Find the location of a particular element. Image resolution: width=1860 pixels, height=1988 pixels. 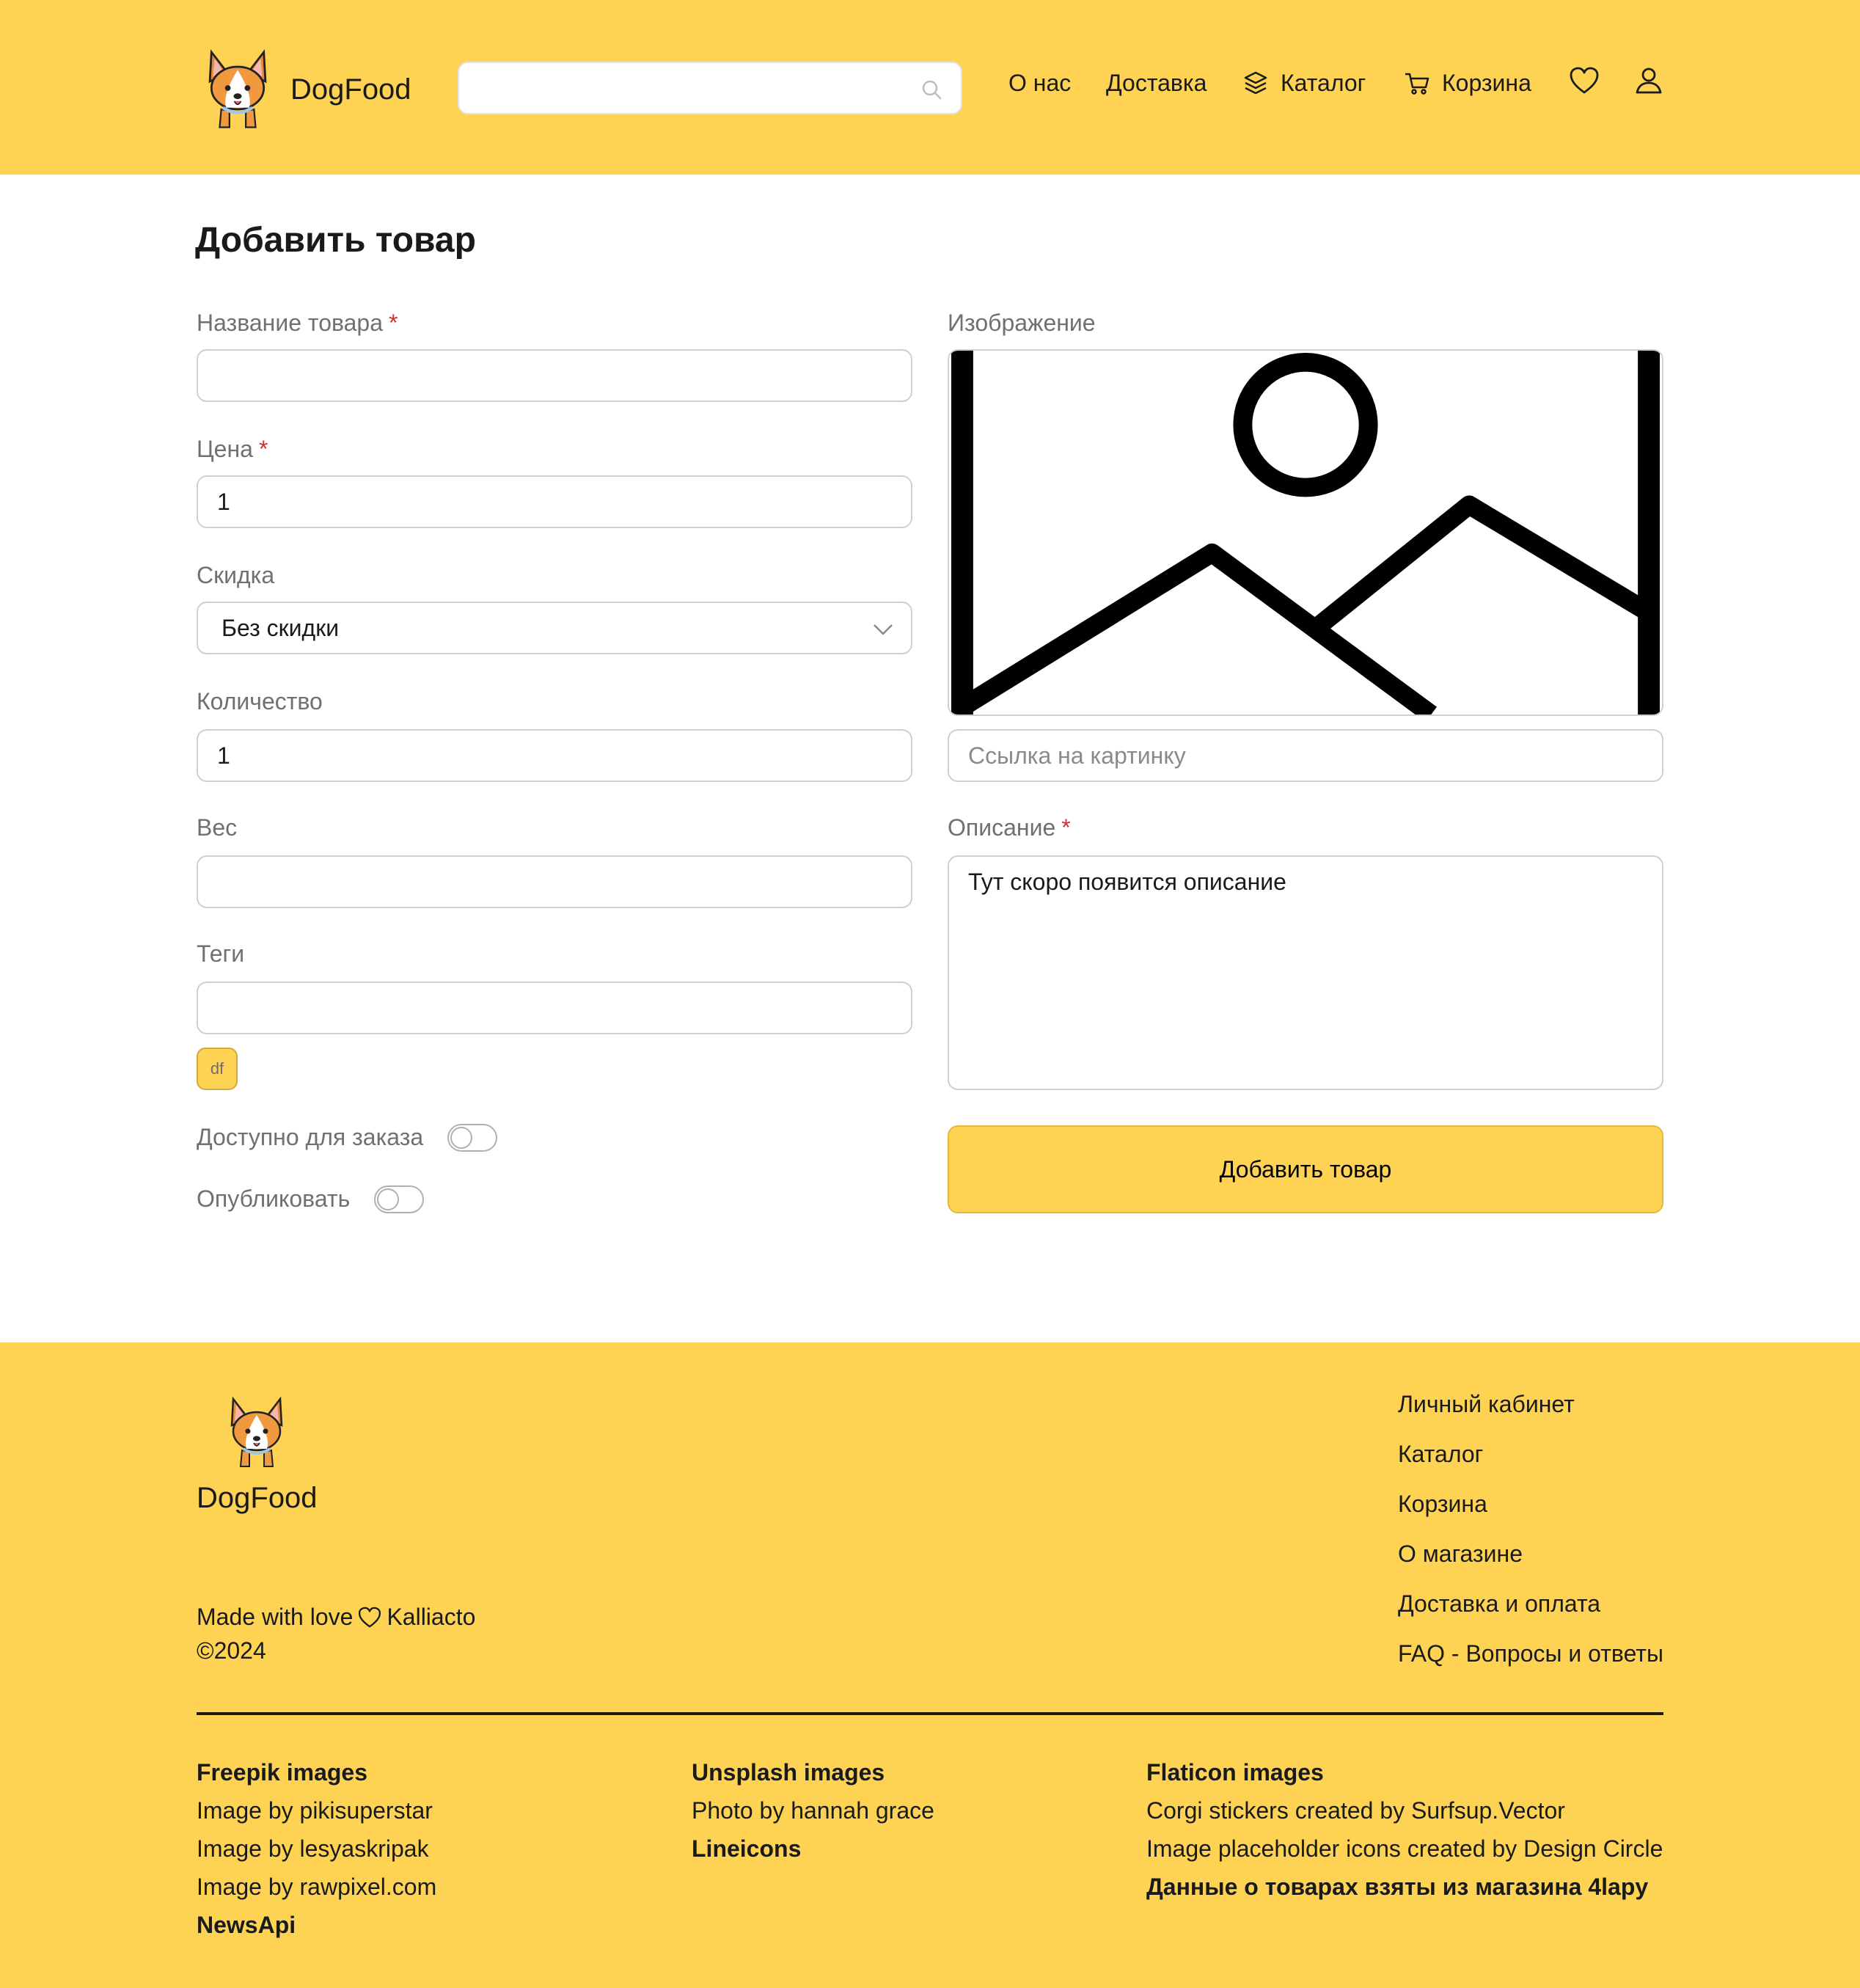

discount-select-value: Без скидки is located at coordinates (281, 627).